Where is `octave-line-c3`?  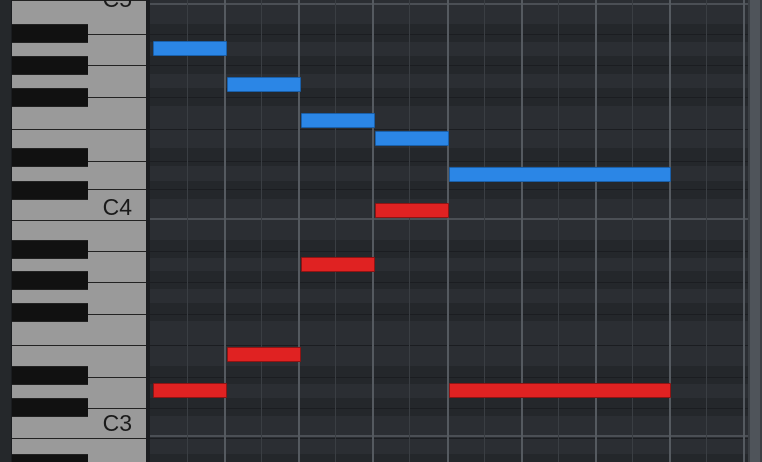
octave-line-c3 is located at coordinates (449, 436).